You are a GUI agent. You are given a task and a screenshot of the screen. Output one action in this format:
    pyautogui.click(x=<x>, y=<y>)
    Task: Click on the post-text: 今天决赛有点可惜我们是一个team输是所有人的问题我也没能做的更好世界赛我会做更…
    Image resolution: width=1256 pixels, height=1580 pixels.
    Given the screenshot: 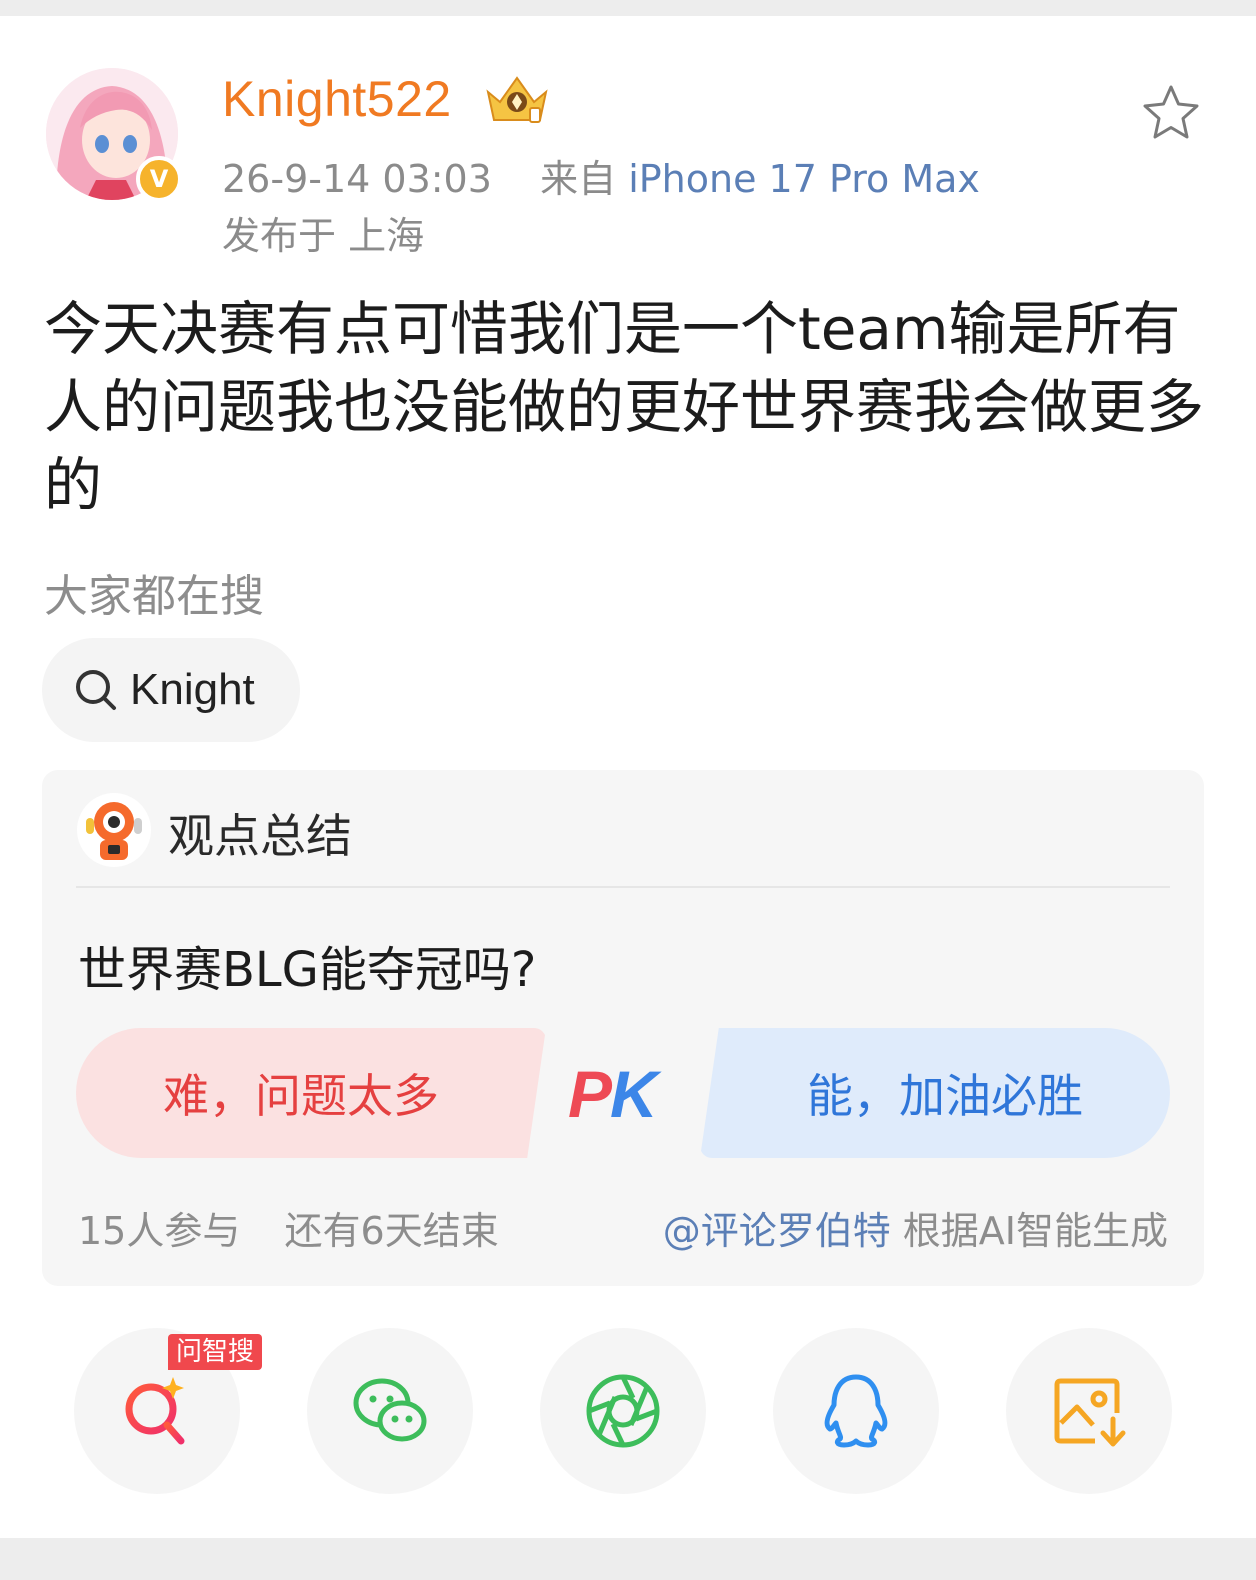 What is the action you would take?
    pyautogui.click(x=624, y=407)
    